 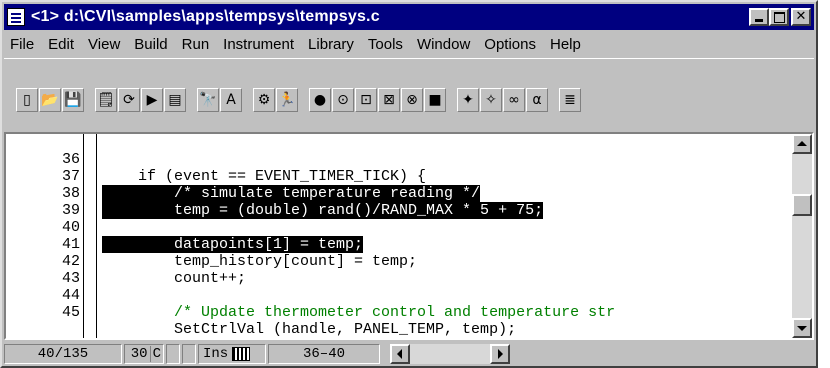 What do you see at coordinates (366, 100) in the screenshot?
I see `step-into-icon: ⊡` at bounding box center [366, 100].